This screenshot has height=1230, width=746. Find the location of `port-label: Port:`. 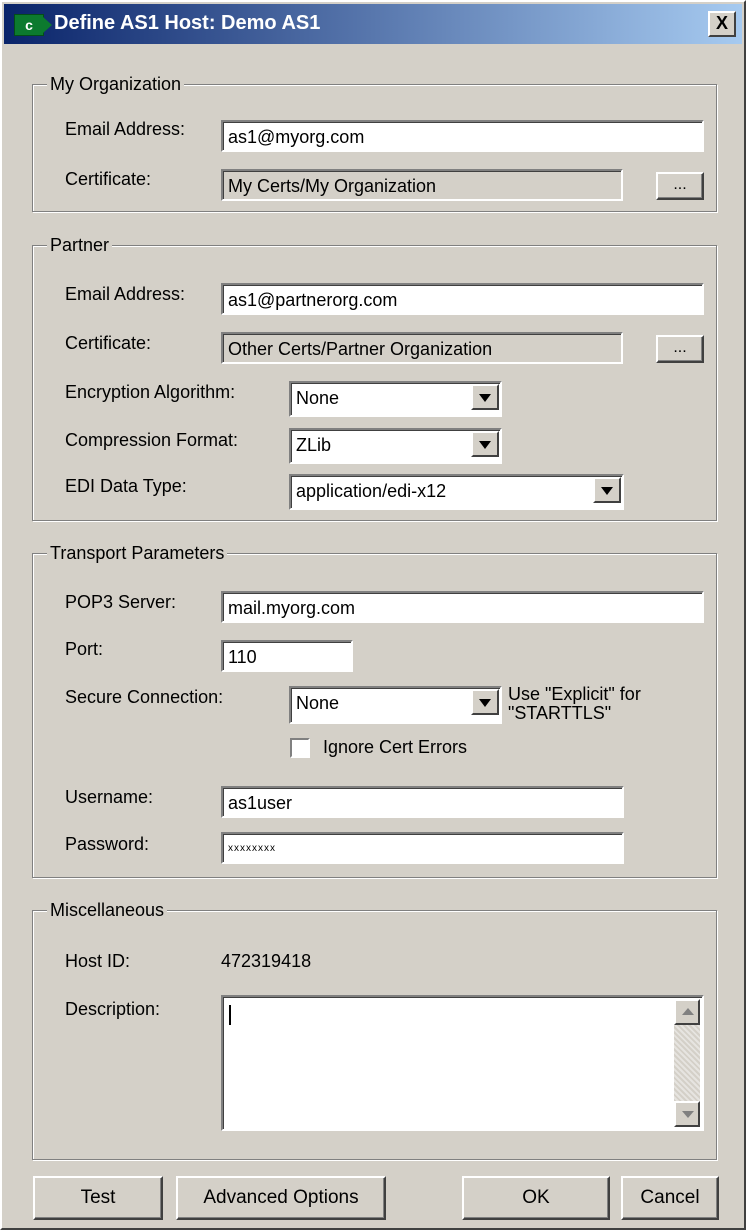

port-label: Port: is located at coordinates (84, 649).